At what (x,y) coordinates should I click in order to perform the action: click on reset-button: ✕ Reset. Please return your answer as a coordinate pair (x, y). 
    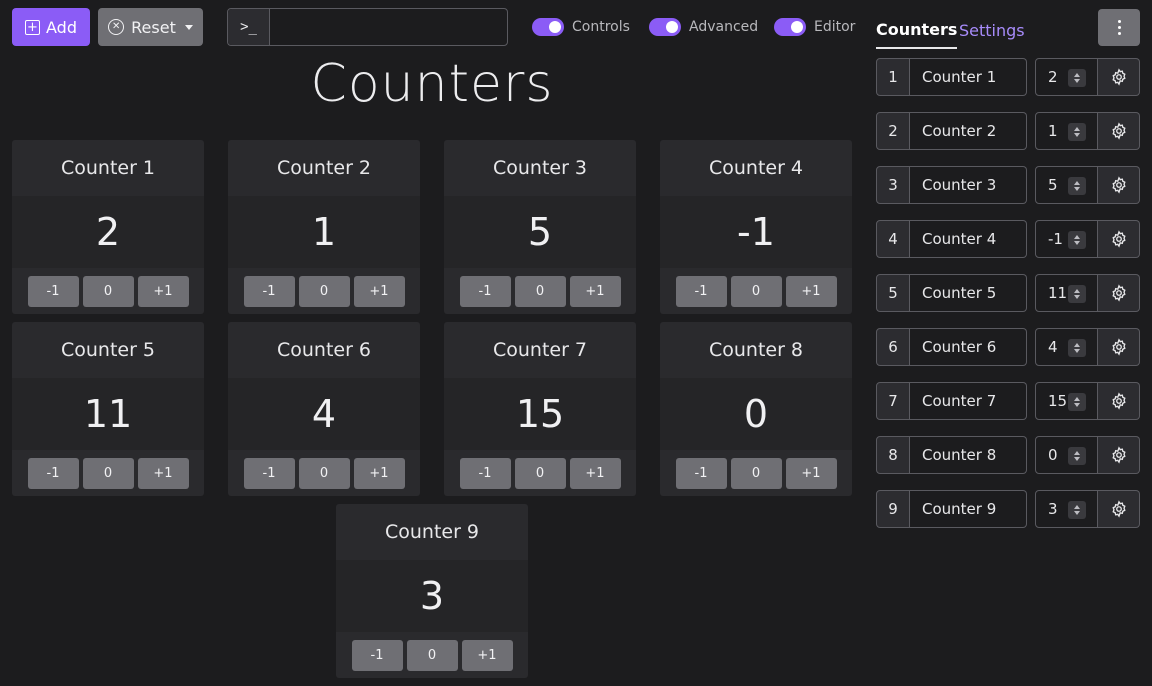
    Looking at the image, I should click on (150, 27).